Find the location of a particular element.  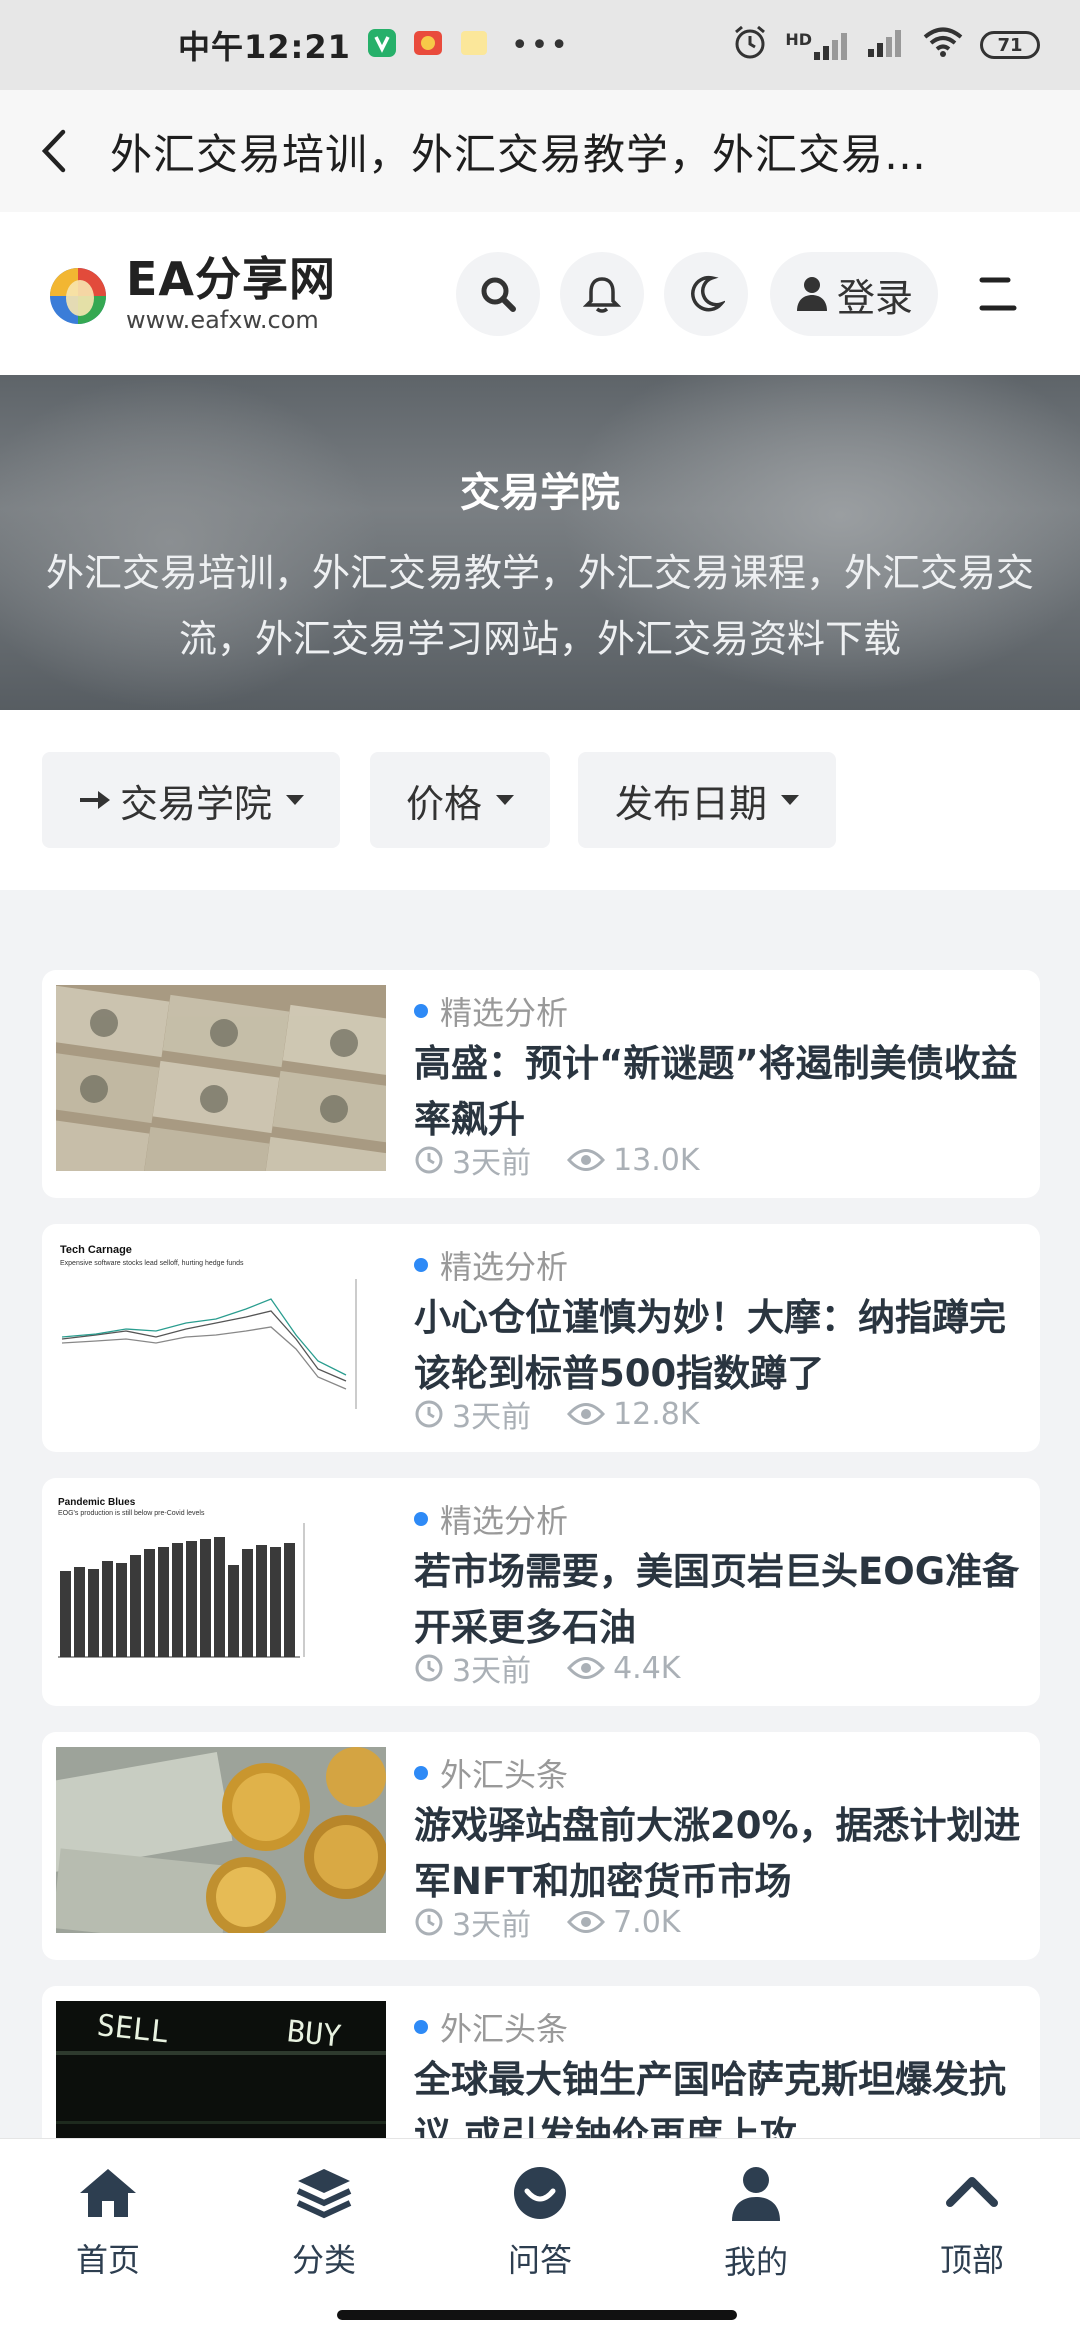

tab-qa: 问答 is located at coordinates (540, 2223).